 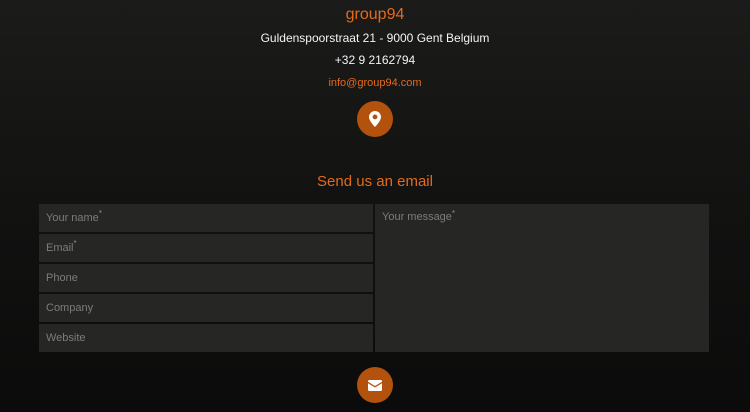 What do you see at coordinates (375, 14) in the screenshot?
I see `company-name: group94` at bounding box center [375, 14].